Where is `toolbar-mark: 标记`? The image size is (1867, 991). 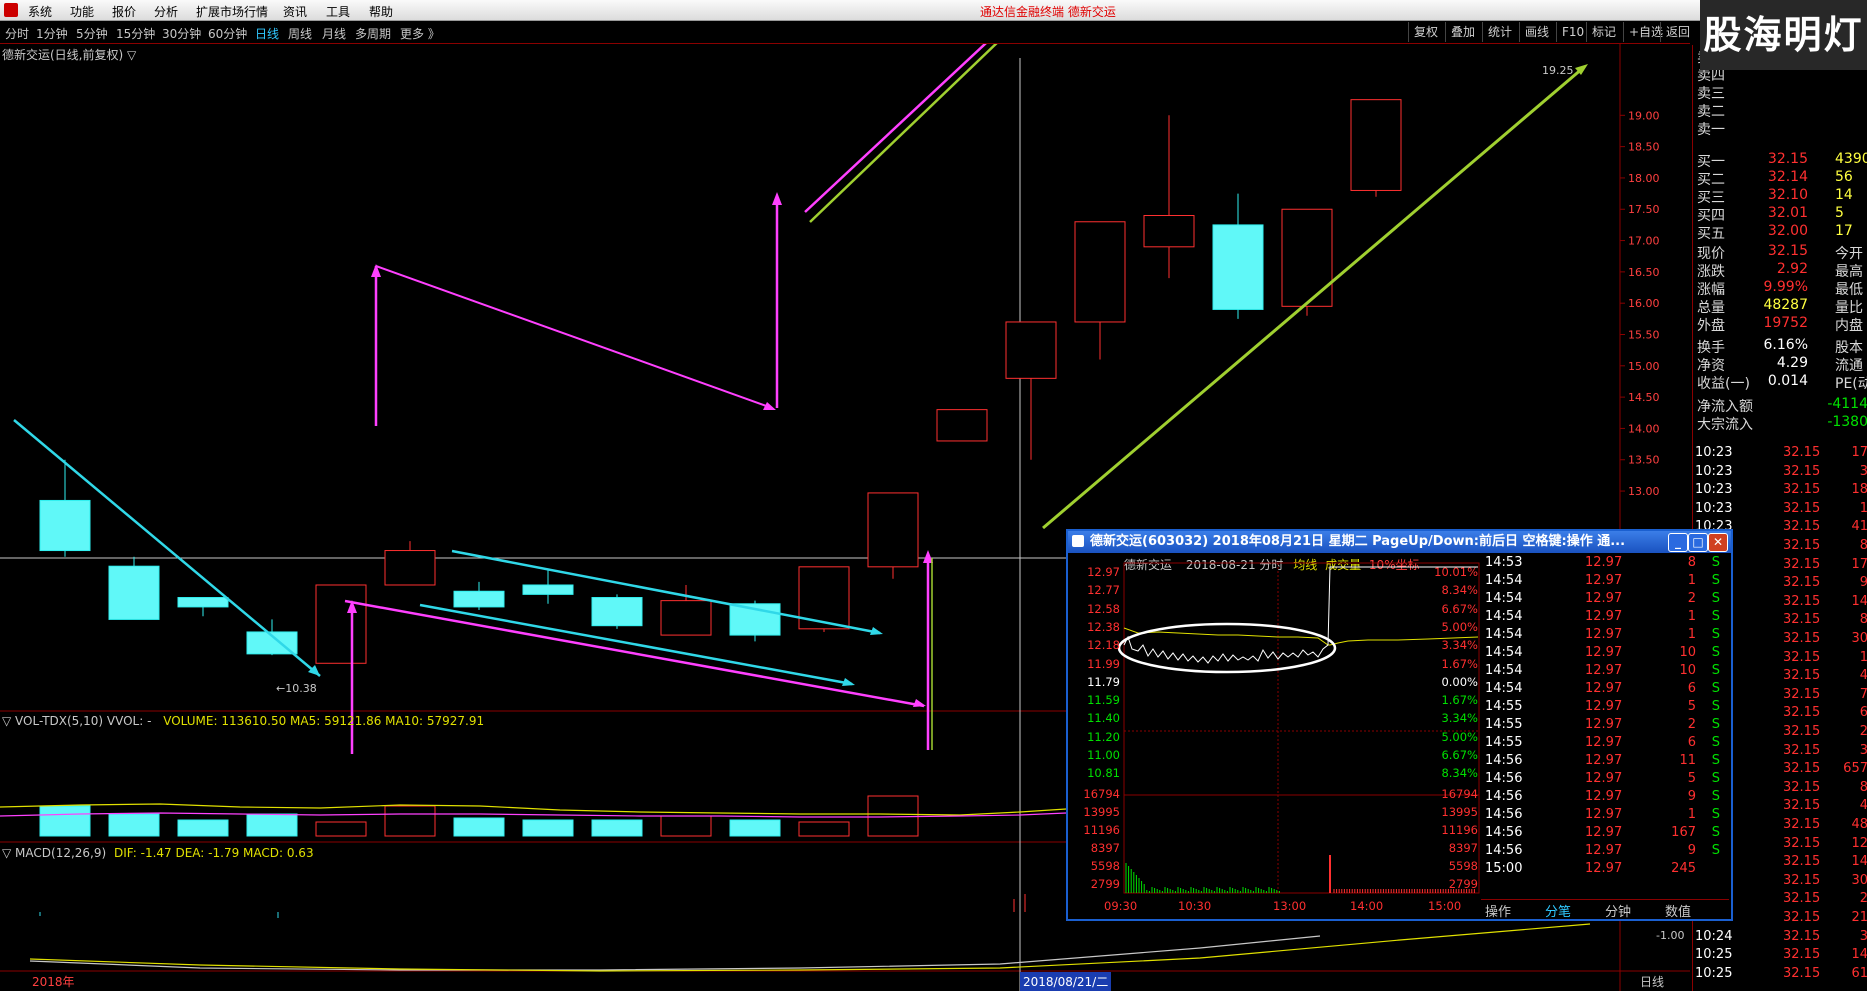 toolbar-mark: 标记 is located at coordinates (1603, 32).